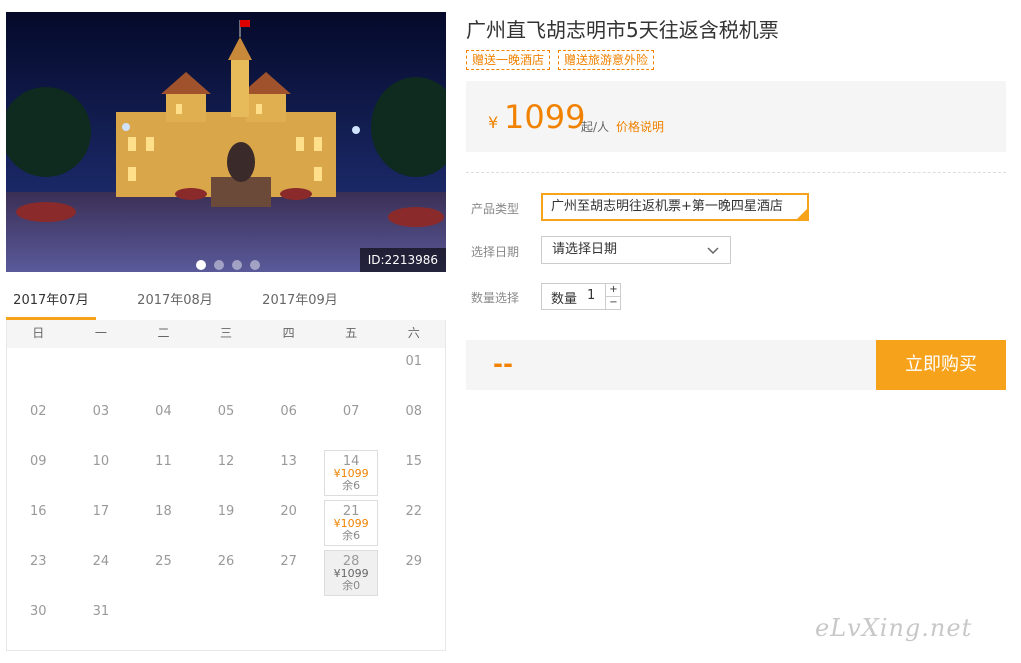  I want to click on date-select: 请选择日期, so click(636, 250).